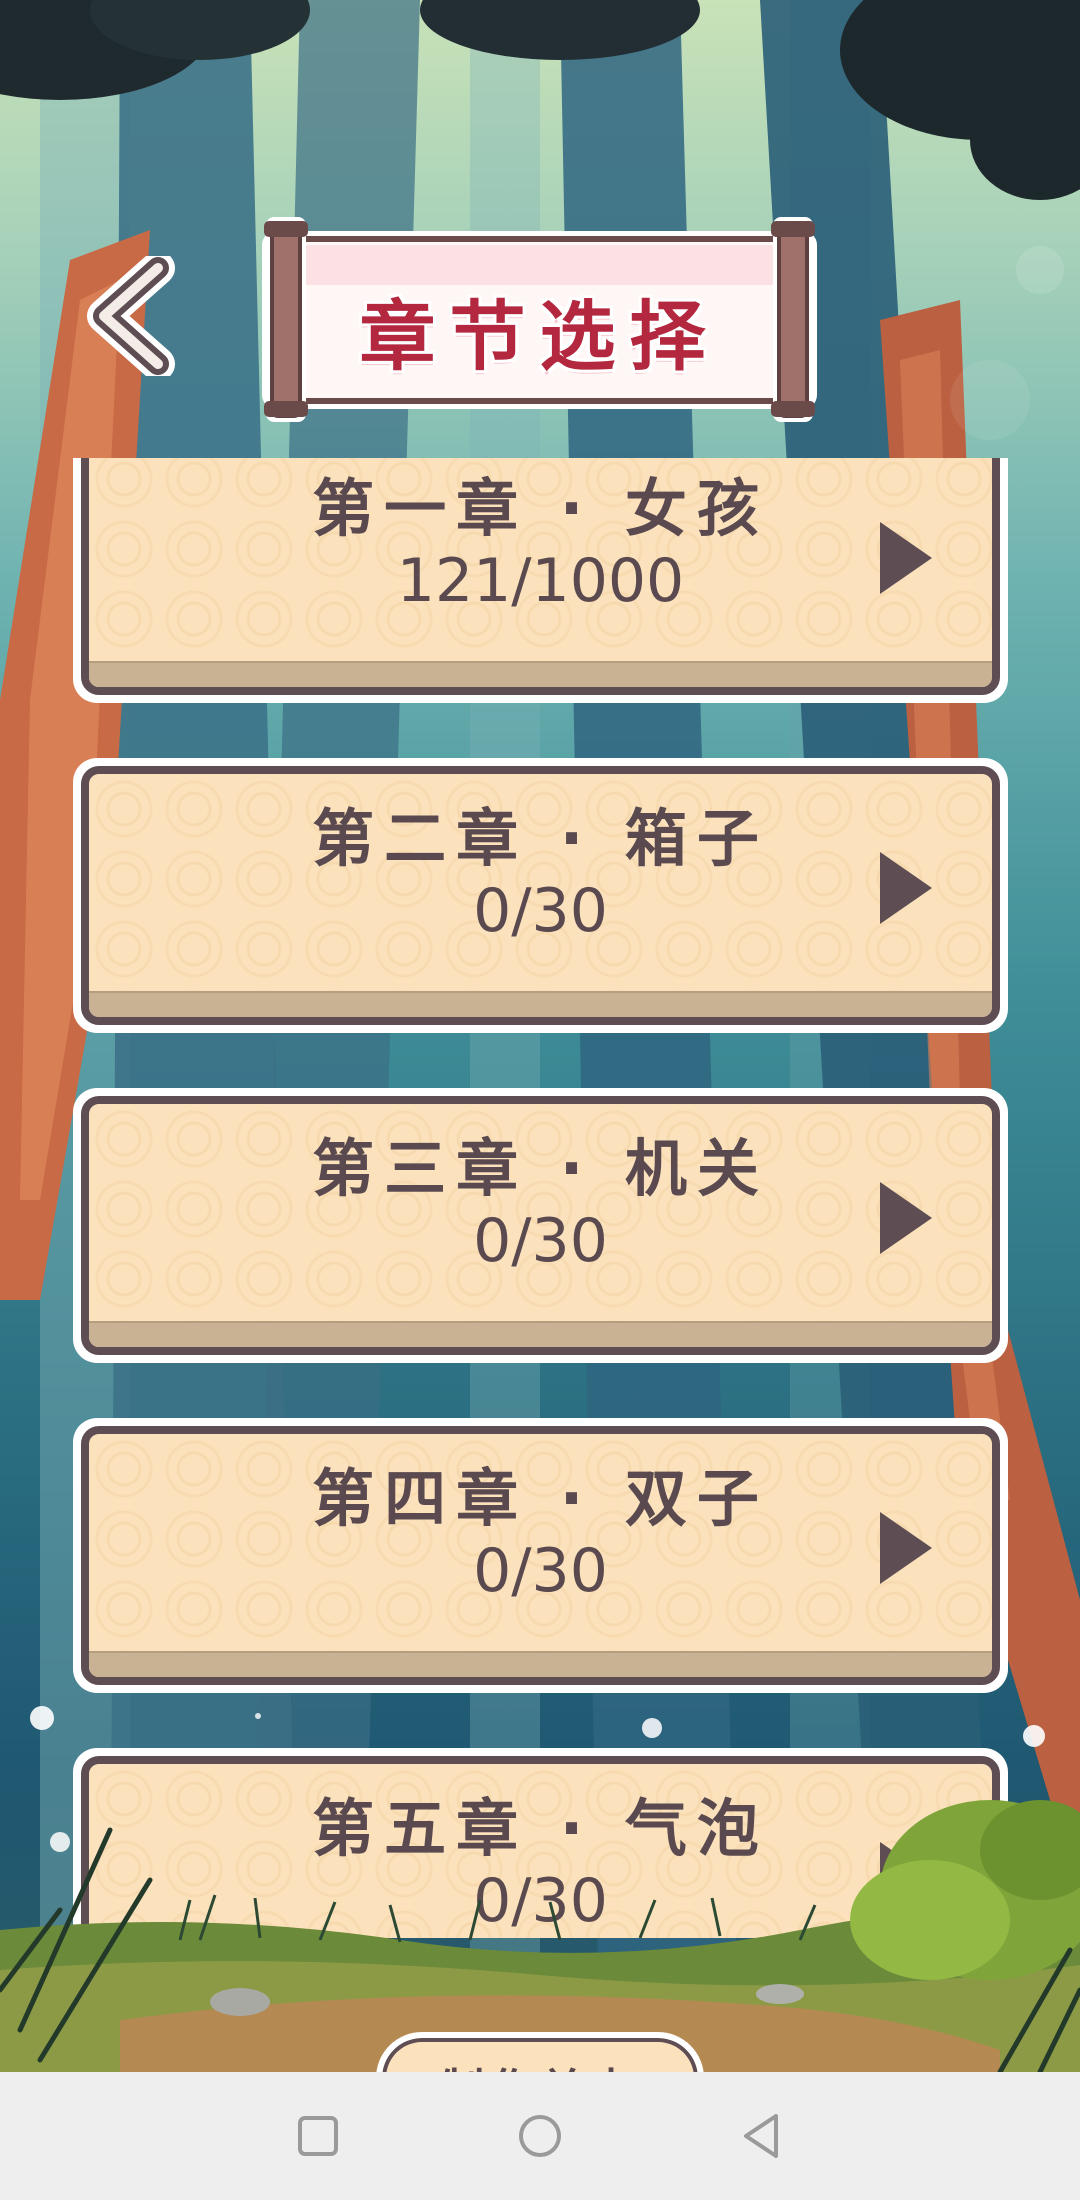 Image resolution: width=1080 pixels, height=2200 pixels. What do you see at coordinates (539, 336) in the screenshot?
I see `page-title: 章节选择` at bounding box center [539, 336].